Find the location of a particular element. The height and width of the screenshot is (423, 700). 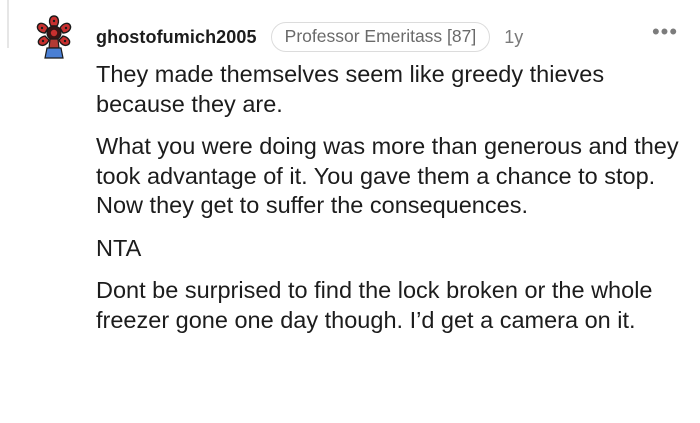

user-flair-badge: Professor Emeritass [87] is located at coordinates (380, 37).